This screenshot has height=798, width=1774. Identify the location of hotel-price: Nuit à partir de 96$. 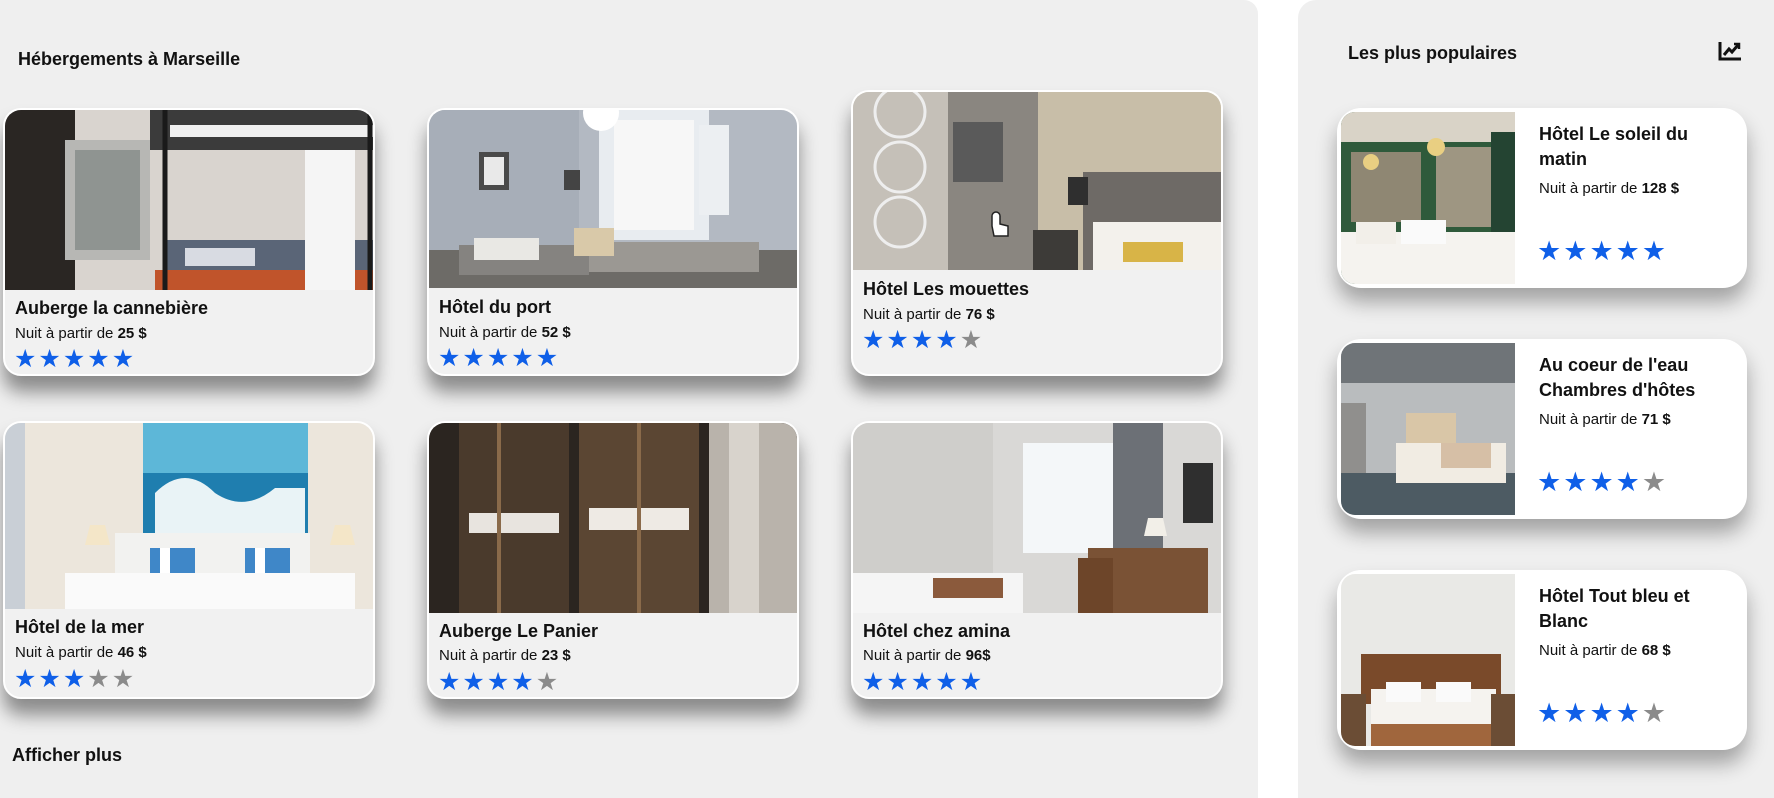
(927, 655).